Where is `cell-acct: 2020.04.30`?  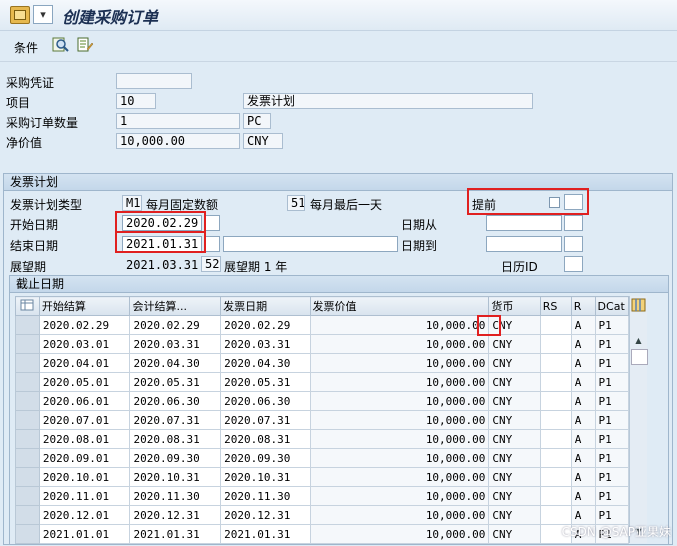
cell-acct: 2020.04.30 is located at coordinates (175, 363).